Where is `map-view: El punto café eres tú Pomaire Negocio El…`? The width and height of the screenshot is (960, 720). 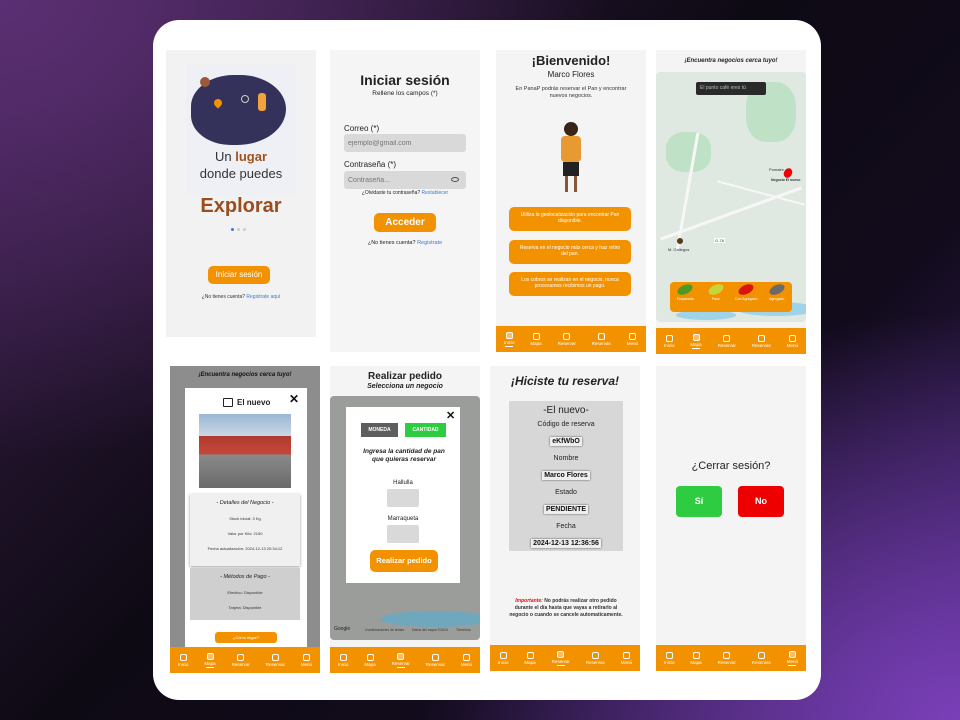 map-view: El punto café eres tú Pomaire Negocio El… is located at coordinates (731, 197).